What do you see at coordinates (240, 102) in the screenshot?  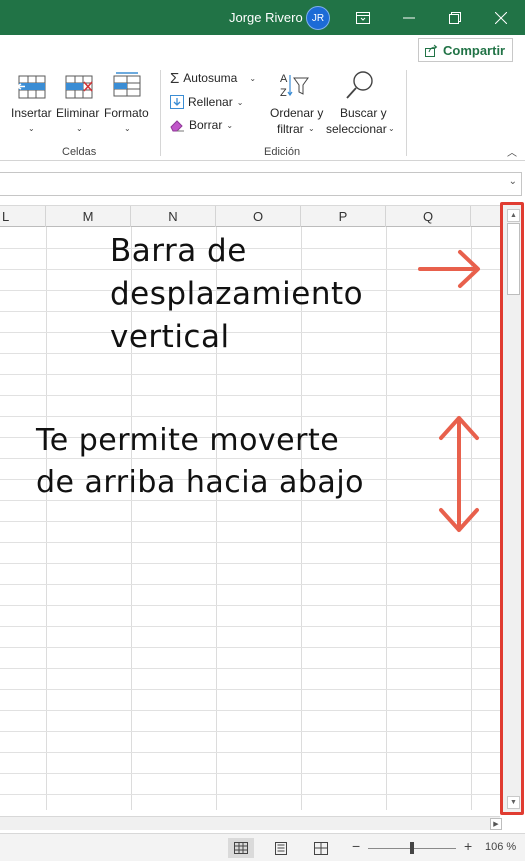 I see `fill-caret-icon: ⌄` at bounding box center [240, 102].